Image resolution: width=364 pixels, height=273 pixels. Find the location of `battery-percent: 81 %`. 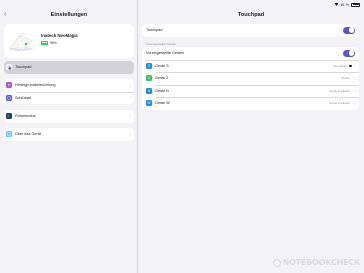

battery-percent: 81 % is located at coordinates (344, 4).